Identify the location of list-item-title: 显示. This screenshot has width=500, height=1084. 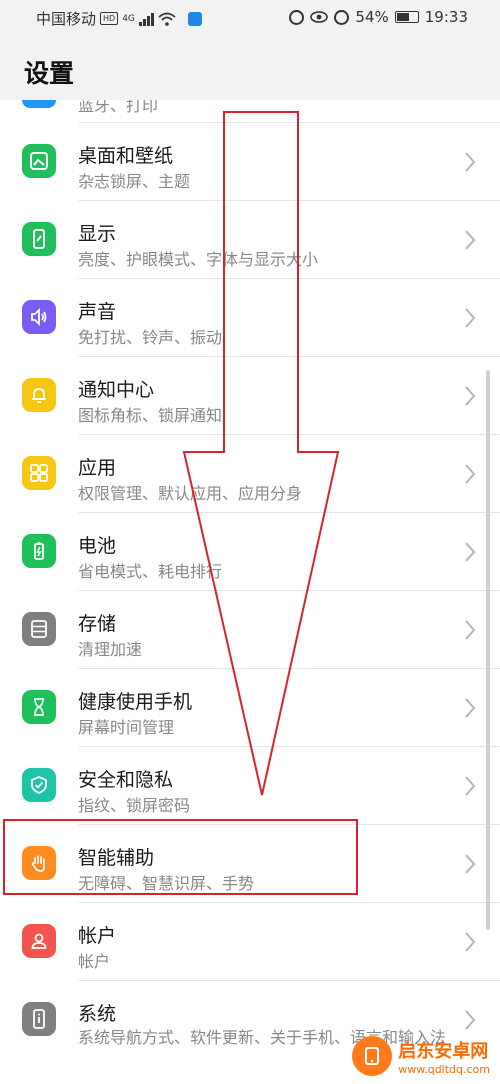
(97, 234).